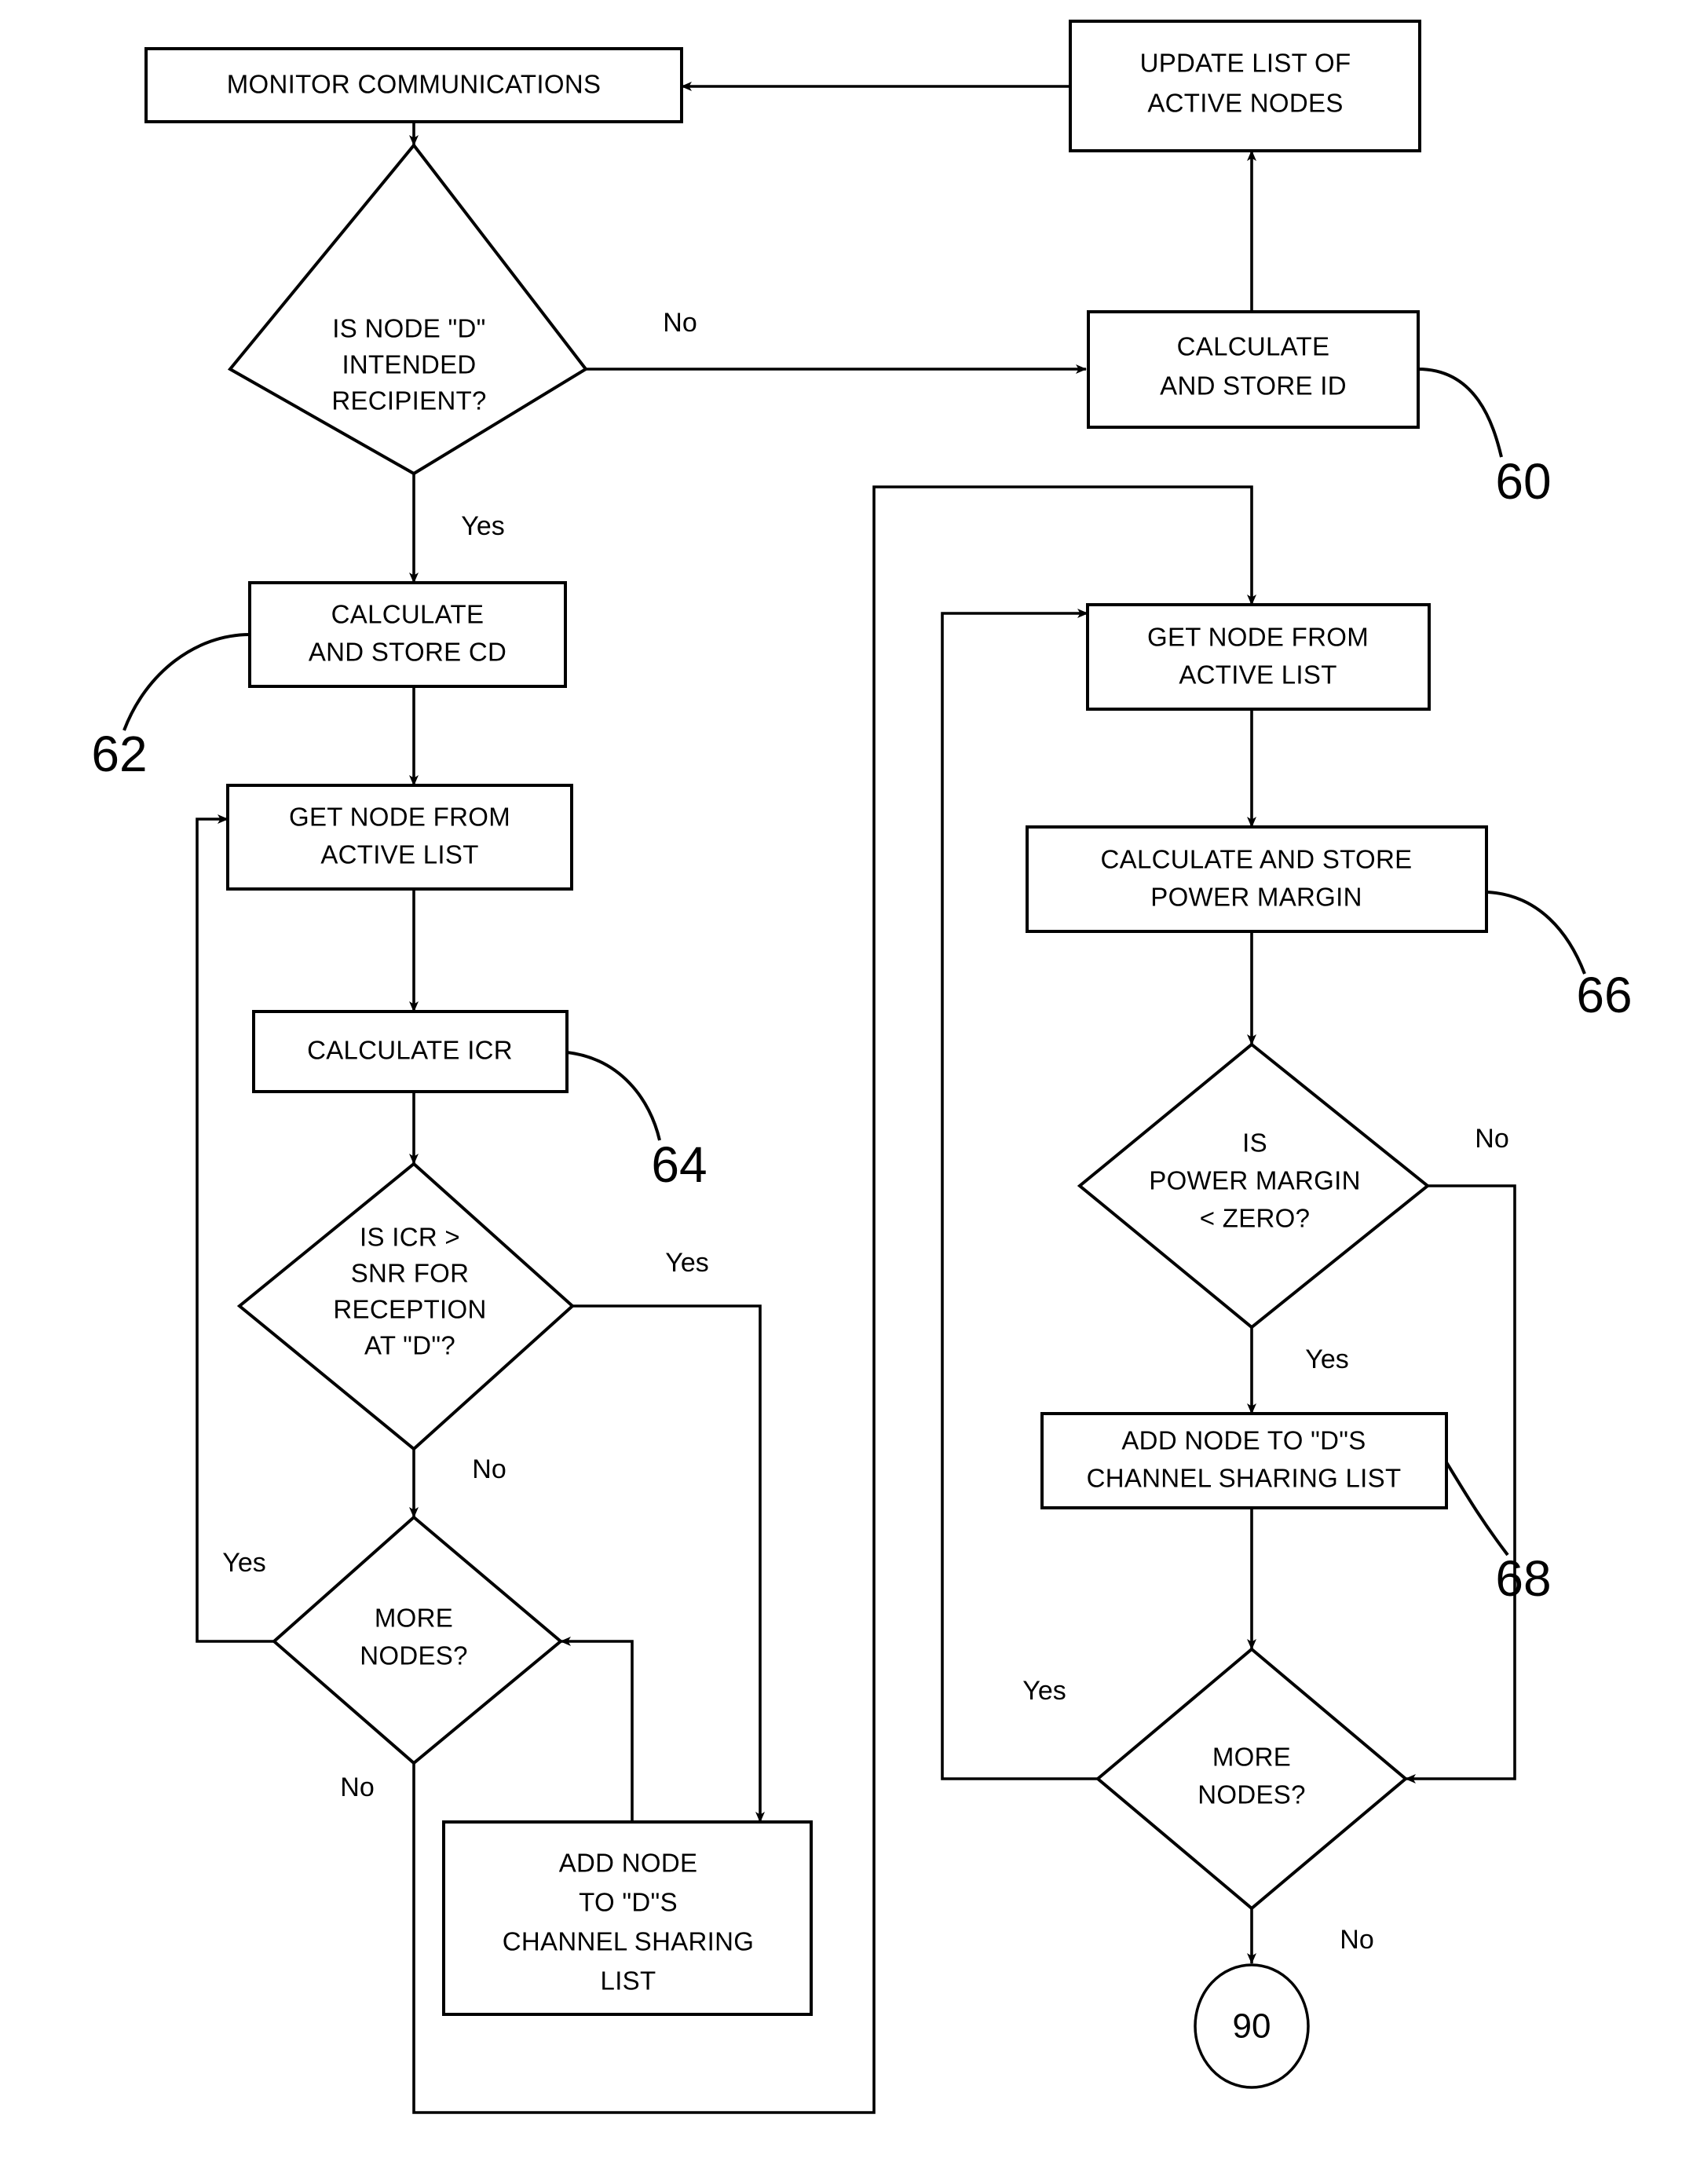 The height and width of the screenshot is (2184, 1682). What do you see at coordinates (629, 1941) in the screenshot?
I see `node-addnode-left-line-2: CHANNEL SHARING` at bounding box center [629, 1941].